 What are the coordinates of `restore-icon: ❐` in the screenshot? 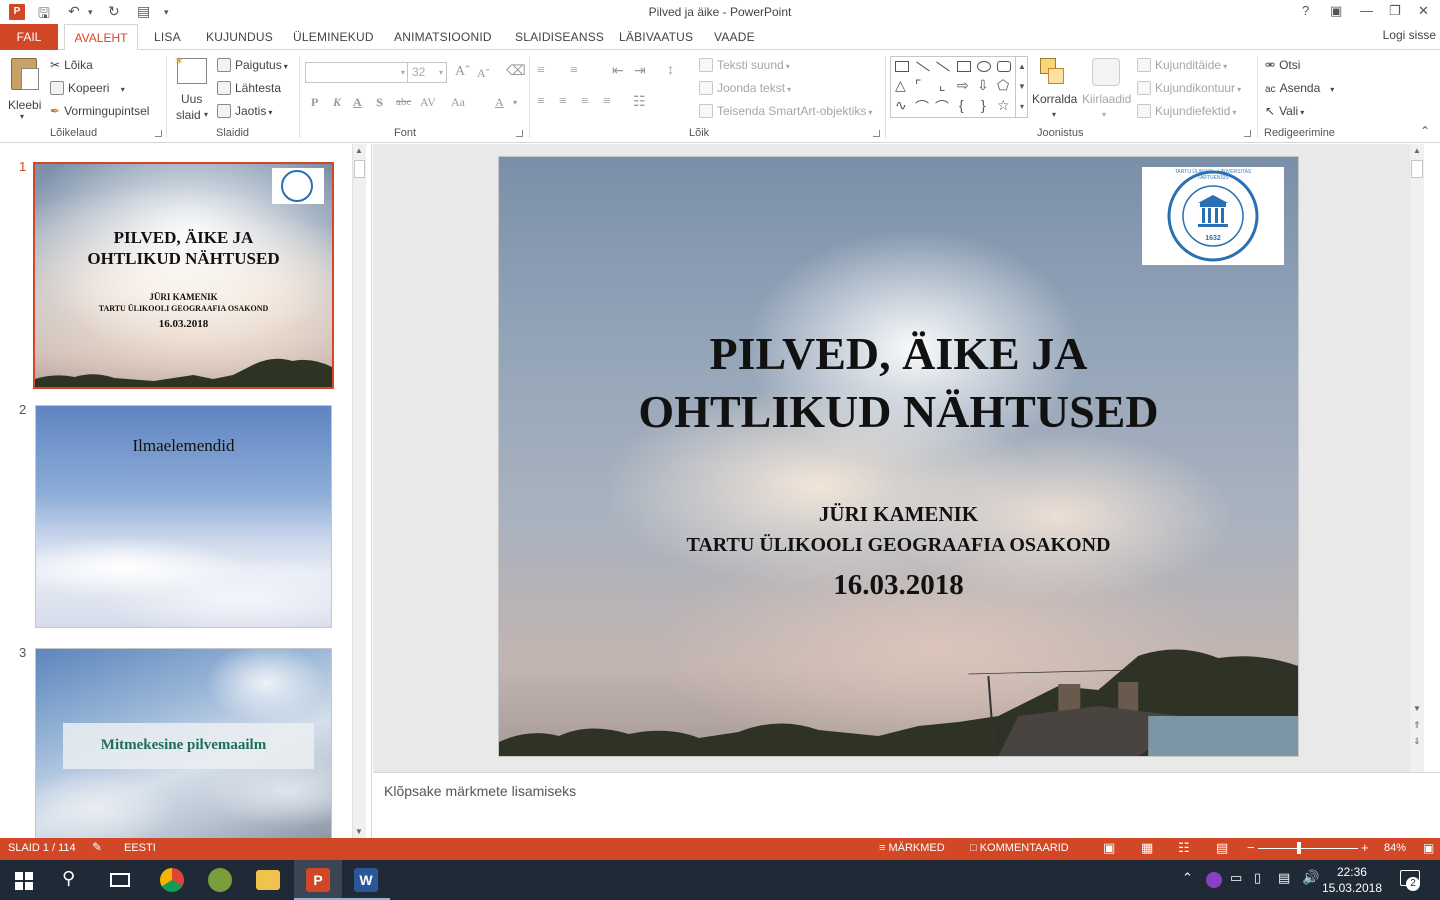 It's located at (1395, 11).